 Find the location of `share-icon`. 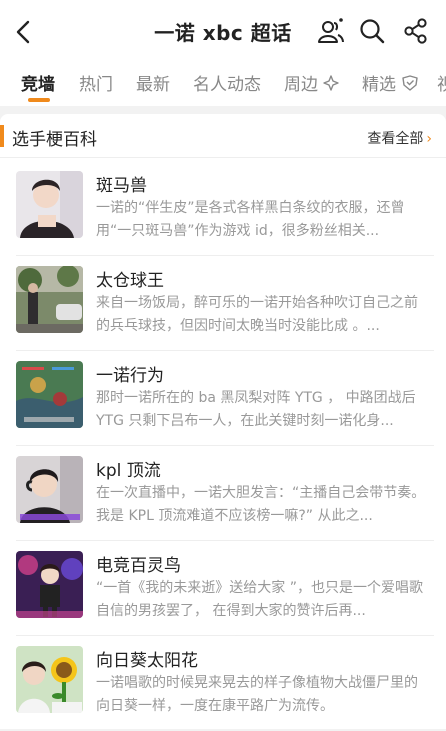

share-icon is located at coordinates (416, 31).